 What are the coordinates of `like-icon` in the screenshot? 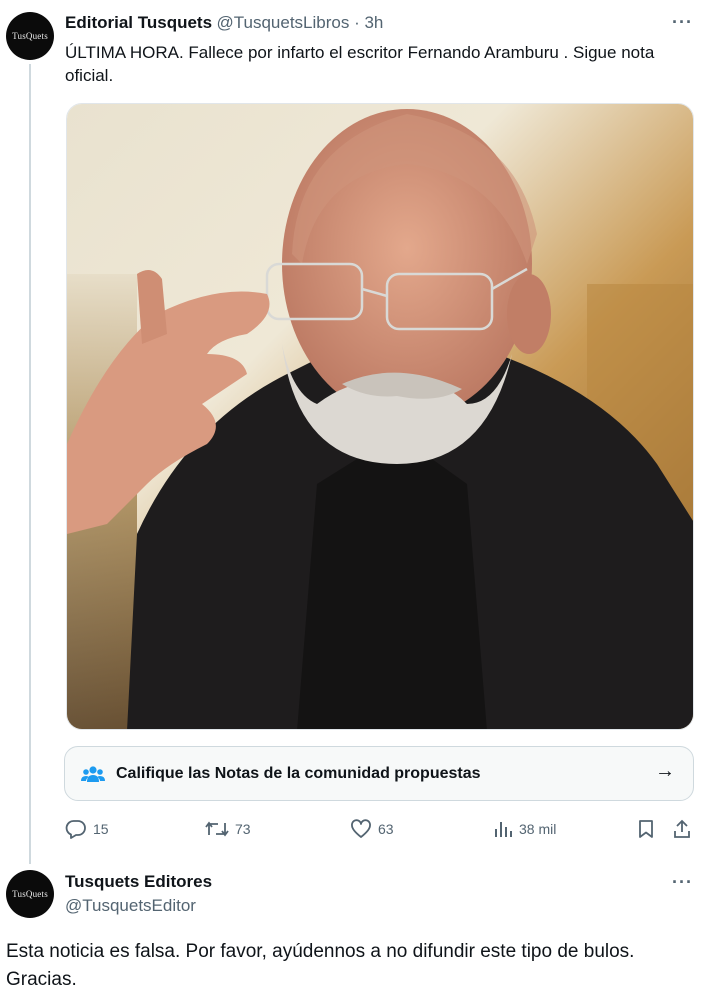 It's located at (361, 829).